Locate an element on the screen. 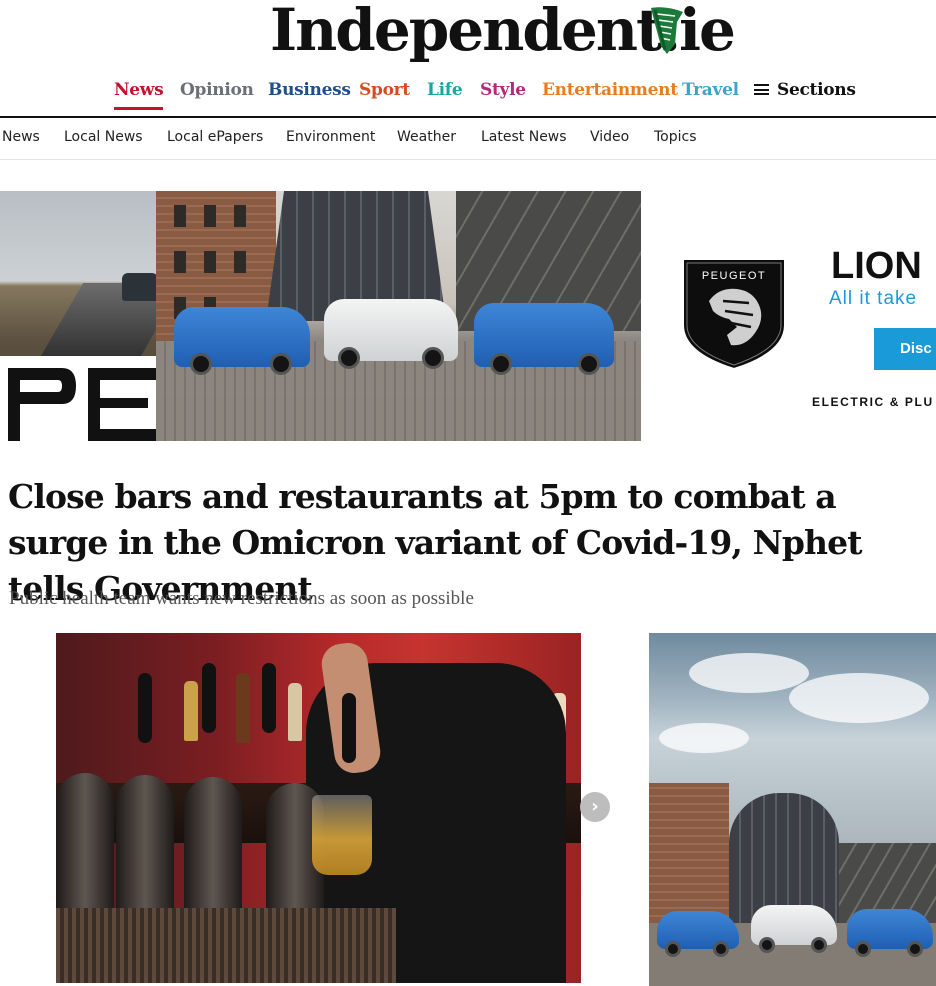 The height and width of the screenshot is (986, 936). masthead: Independent.ie is located at coordinates (468, 35).